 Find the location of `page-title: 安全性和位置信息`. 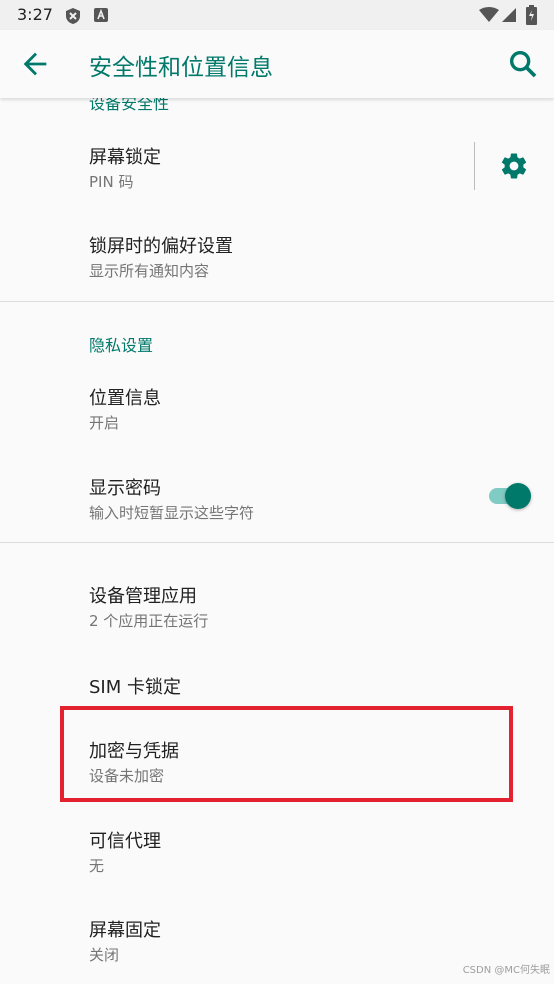

page-title: 安全性和位置信息 is located at coordinates (181, 68).